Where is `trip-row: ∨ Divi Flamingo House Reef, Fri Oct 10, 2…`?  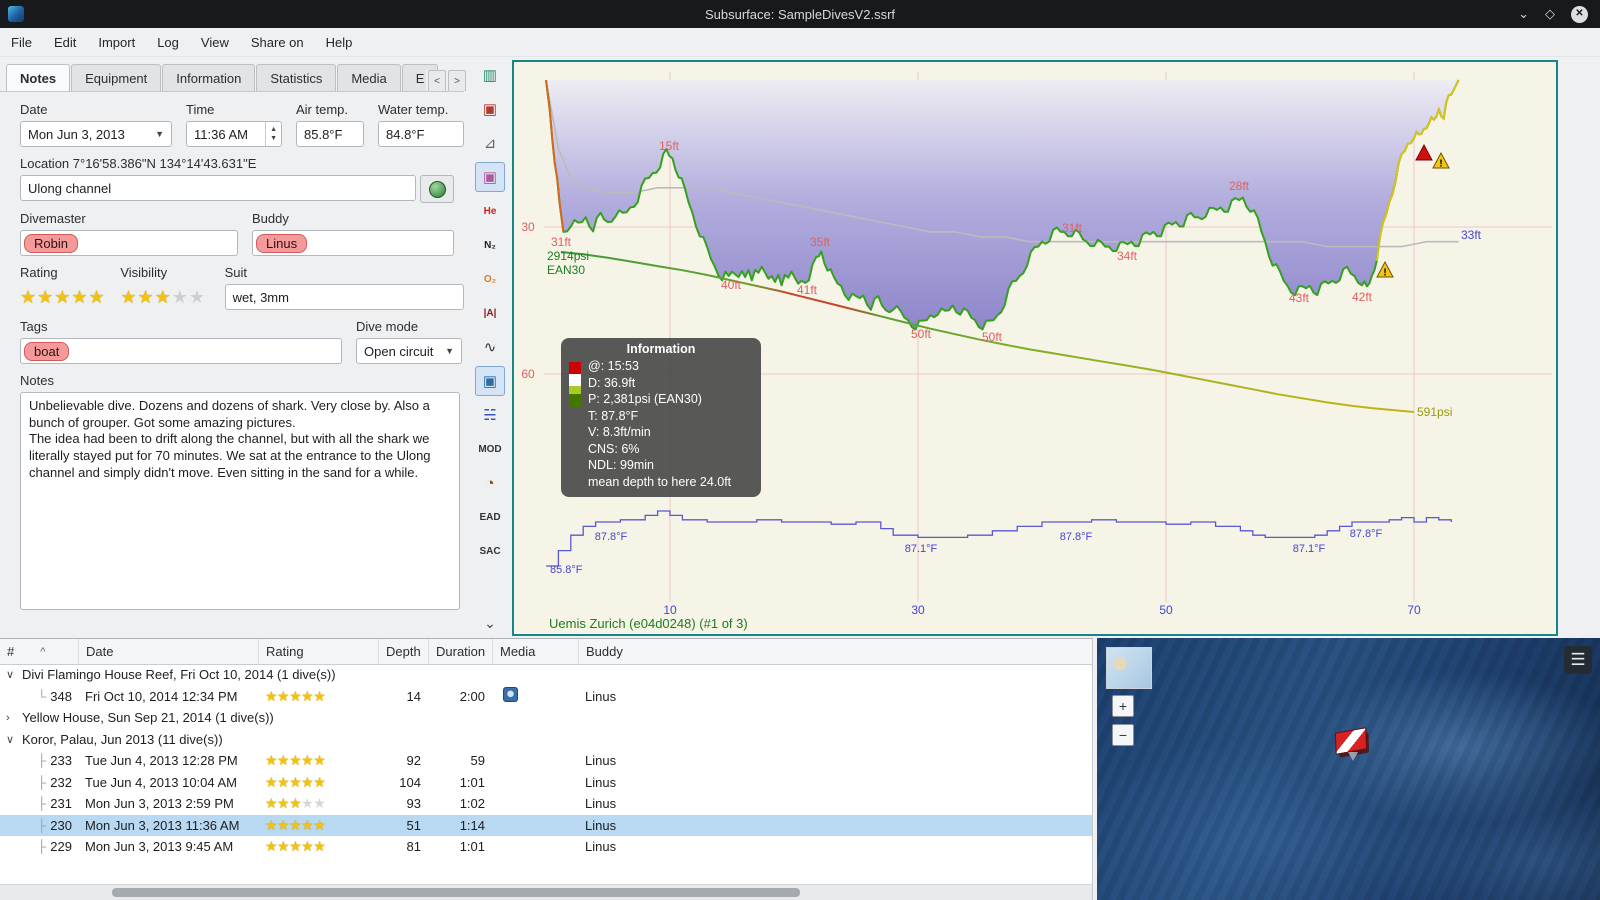 trip-row: ∨ Divi Flamingo House Reef, Fri Oct 10, 2… is located at coordinates (546, 675).